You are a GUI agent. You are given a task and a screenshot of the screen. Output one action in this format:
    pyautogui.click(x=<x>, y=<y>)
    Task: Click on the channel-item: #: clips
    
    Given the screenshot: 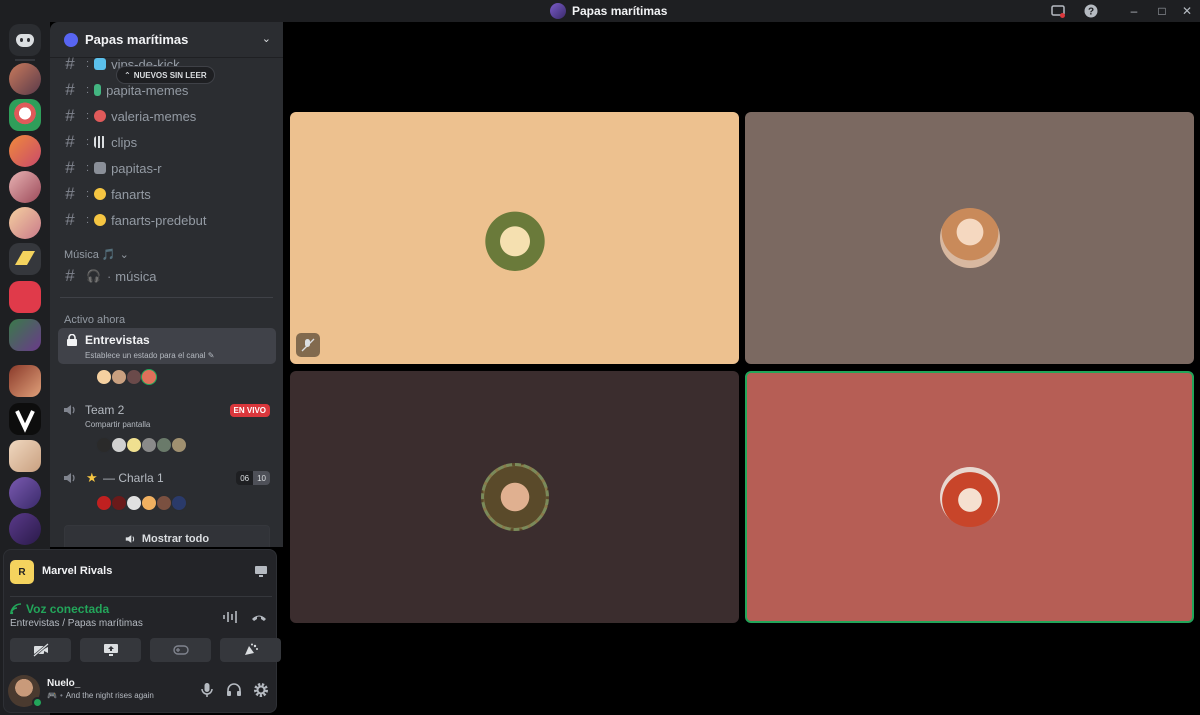 What is the action you would take?
    pyautogui.click(x=167, y=142)
    